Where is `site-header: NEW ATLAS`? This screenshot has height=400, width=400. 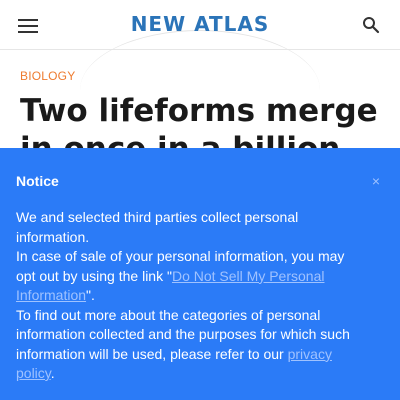
site-header: NEW ATLAS is located at coordinates (200, 25).